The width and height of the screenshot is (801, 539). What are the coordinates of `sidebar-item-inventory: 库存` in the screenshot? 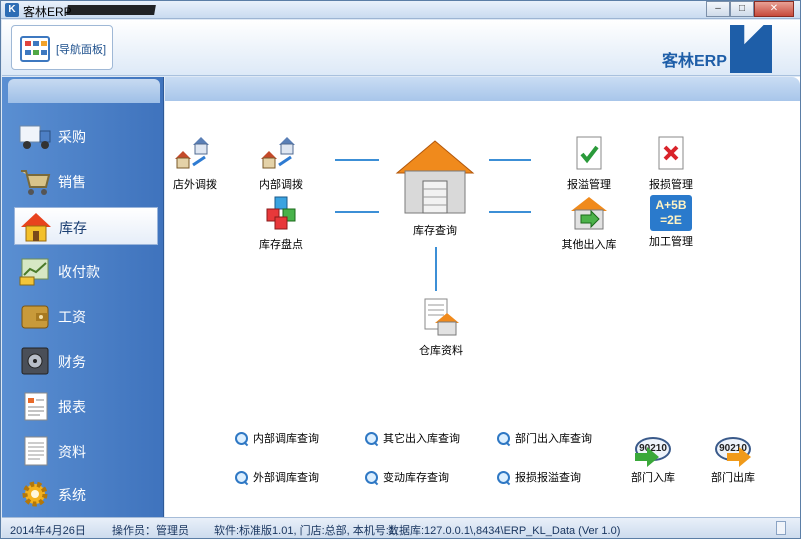 It's located at (86, 226).